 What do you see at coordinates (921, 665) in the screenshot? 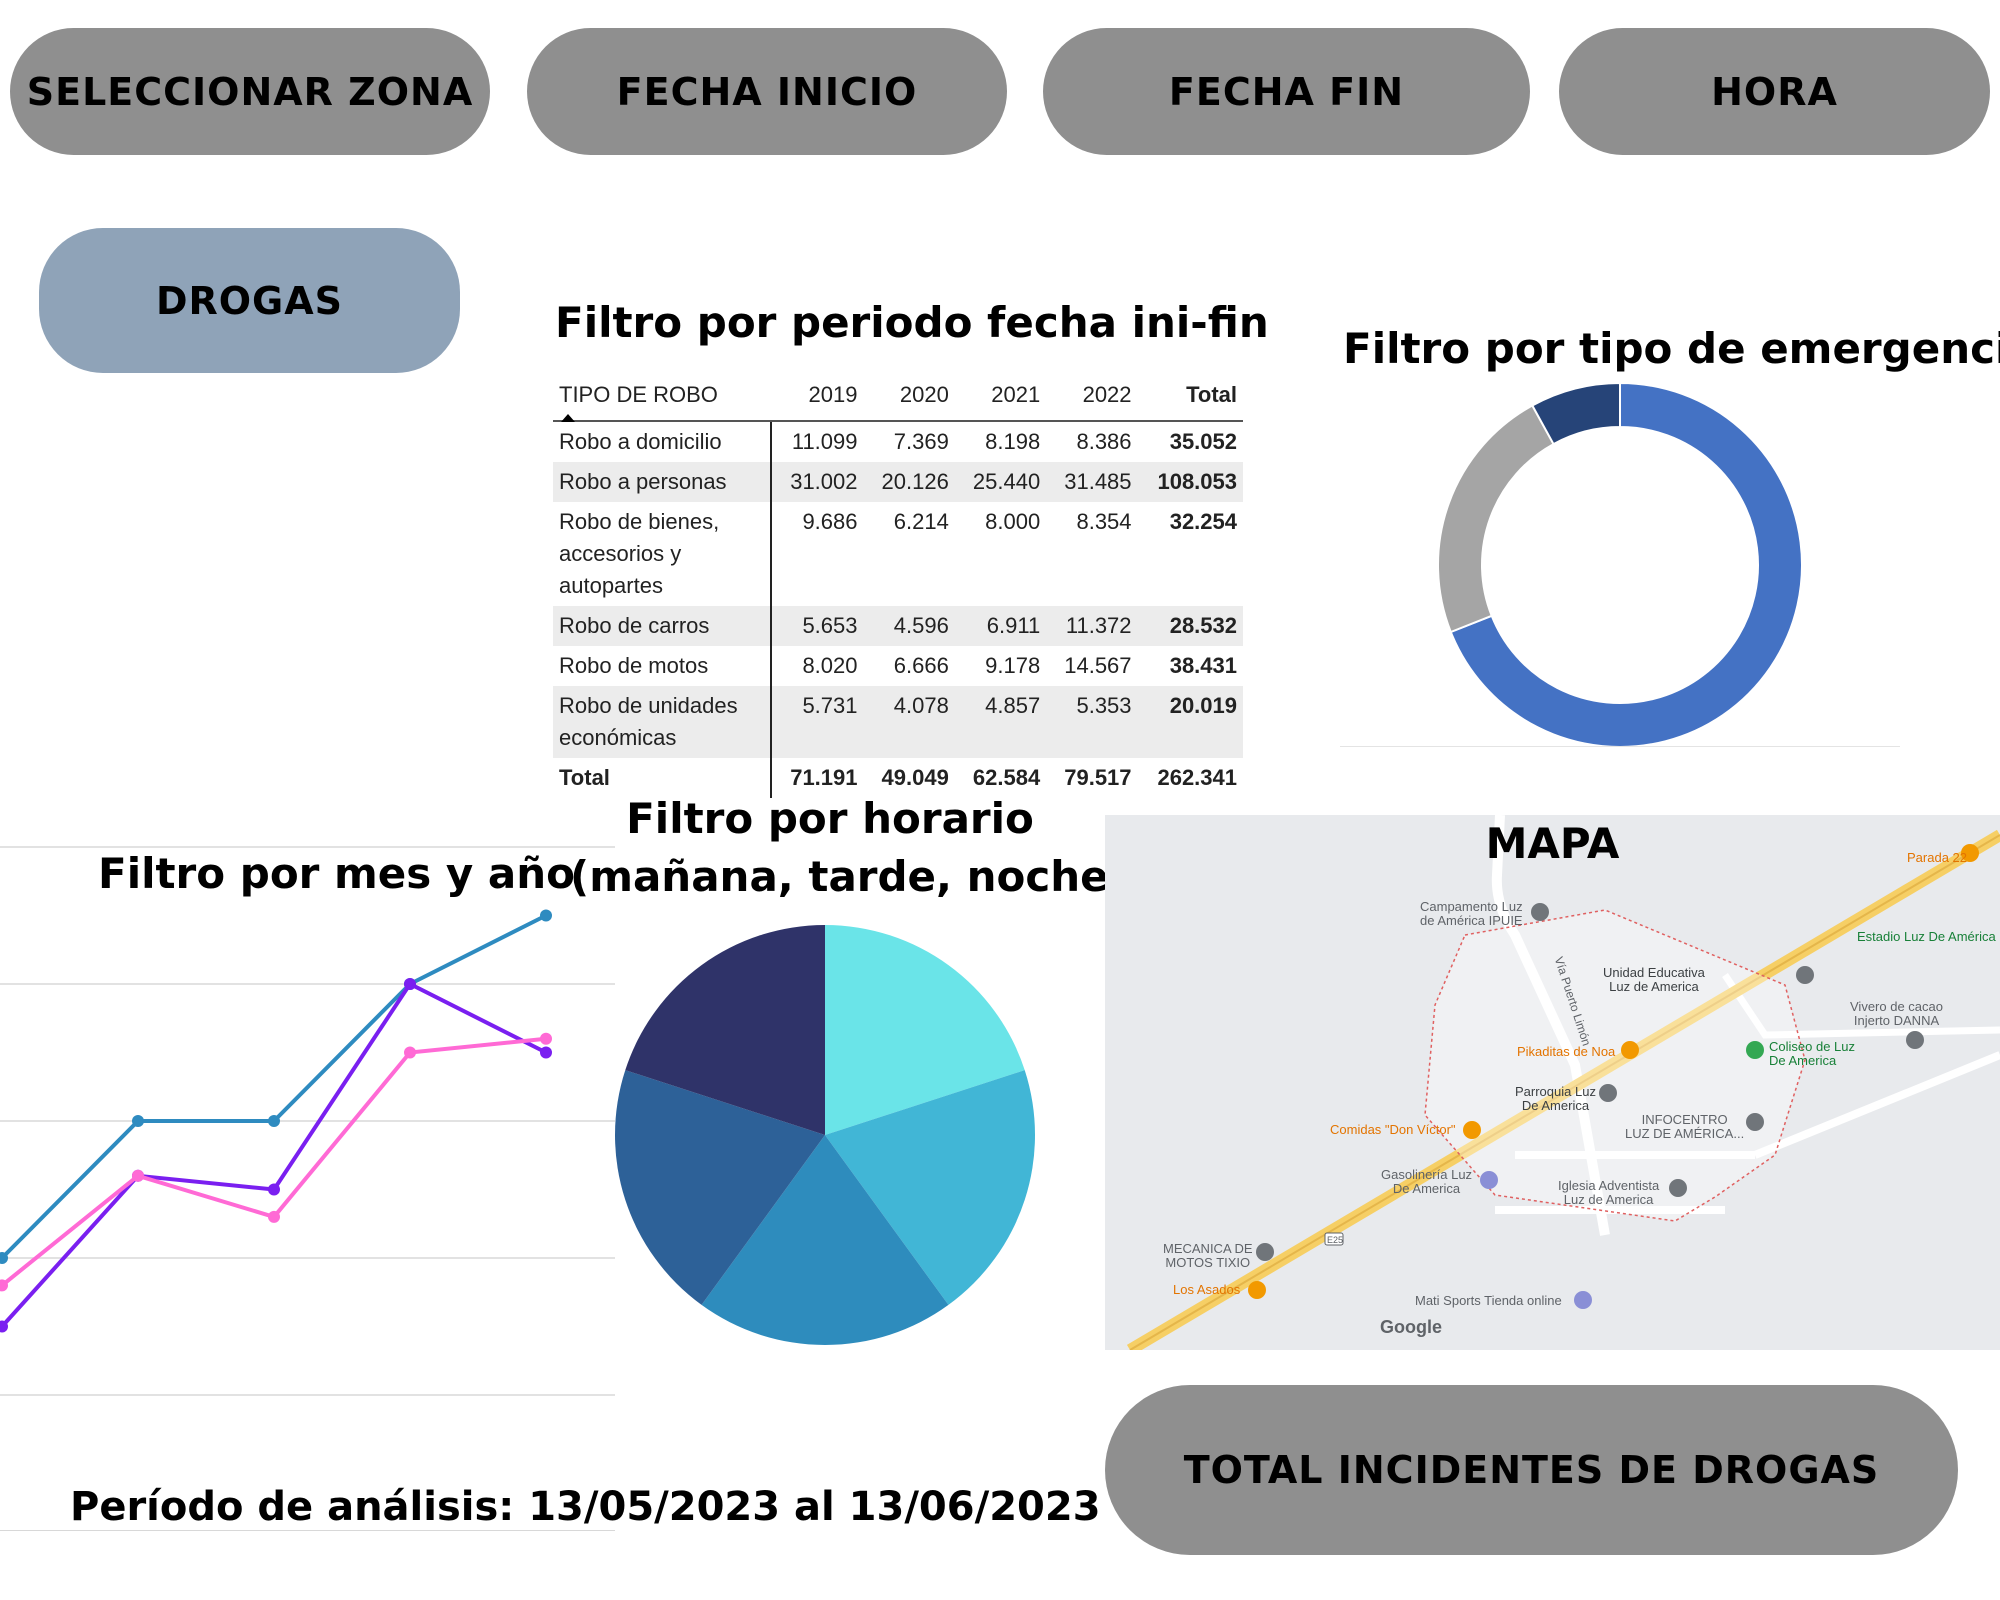
I see `table-cell: 6.666` at bounding box center [921, 665].